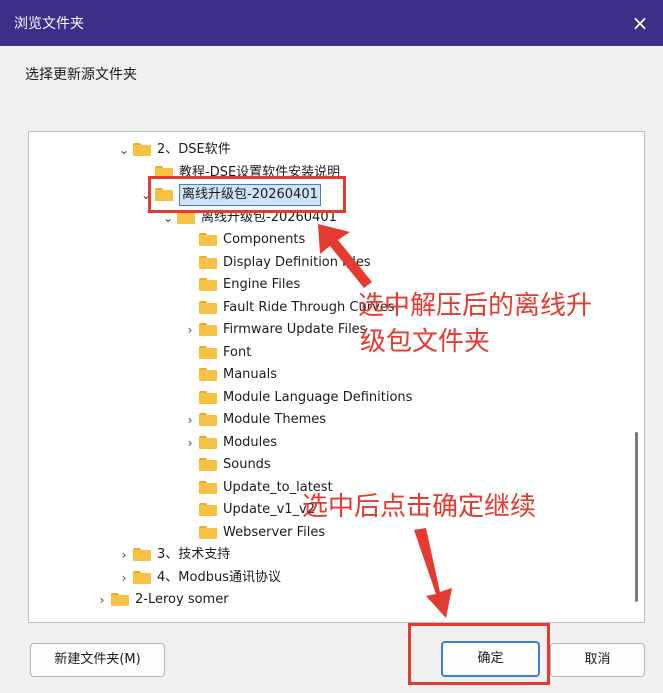 This screenshot has width=663, height=693. I want to click on annotation-arrows, so click(385, 421).